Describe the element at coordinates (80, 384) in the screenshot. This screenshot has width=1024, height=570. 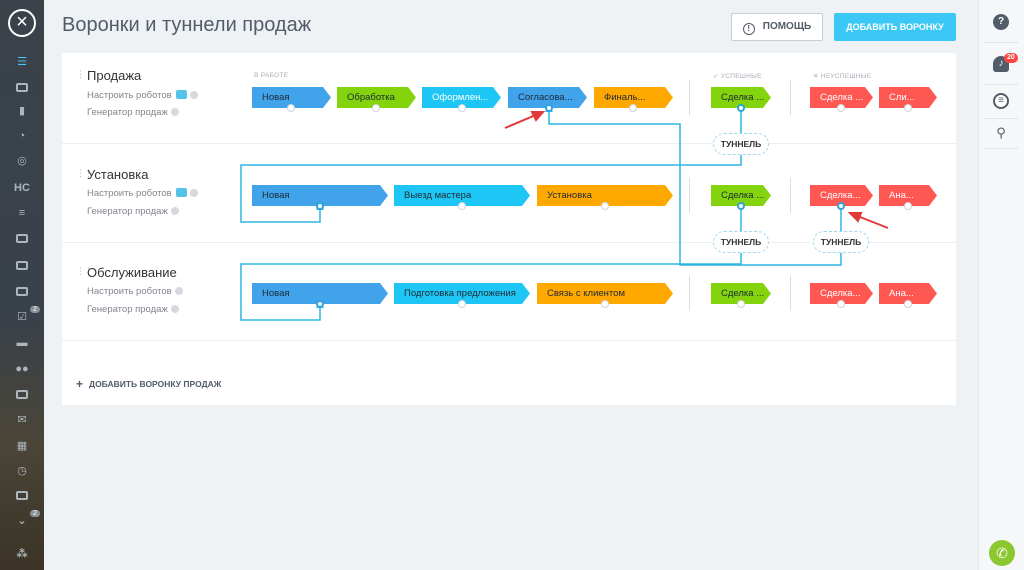
I see `plus-icon: +` at that location.